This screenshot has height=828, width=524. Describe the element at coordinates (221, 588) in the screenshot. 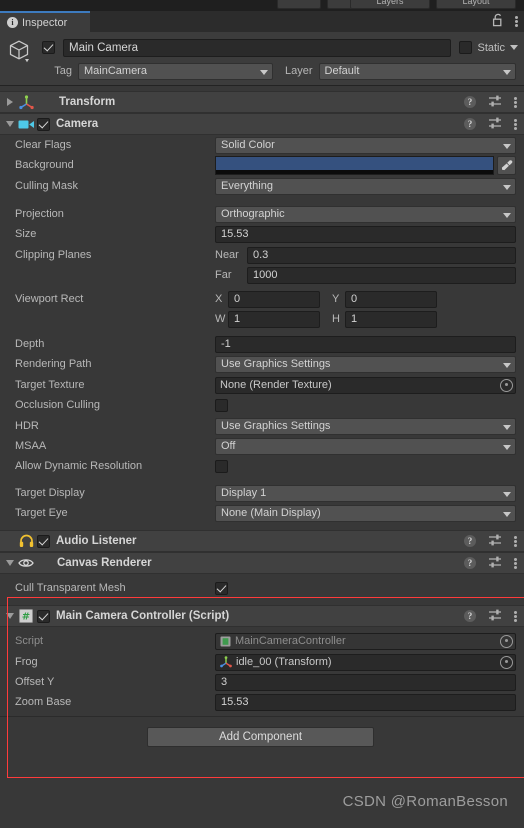

I see `cull-transparent-mesh-checkbox` at that location.